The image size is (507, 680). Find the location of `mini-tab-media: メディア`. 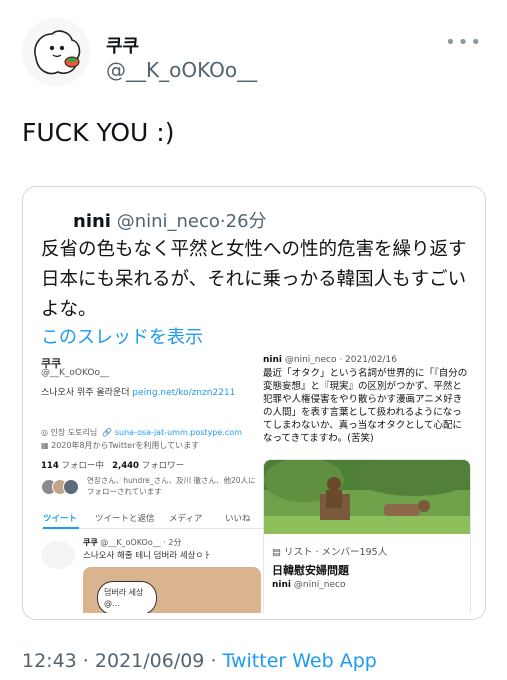

mini-tab-media: メディア is located at coordinates (186, 519).